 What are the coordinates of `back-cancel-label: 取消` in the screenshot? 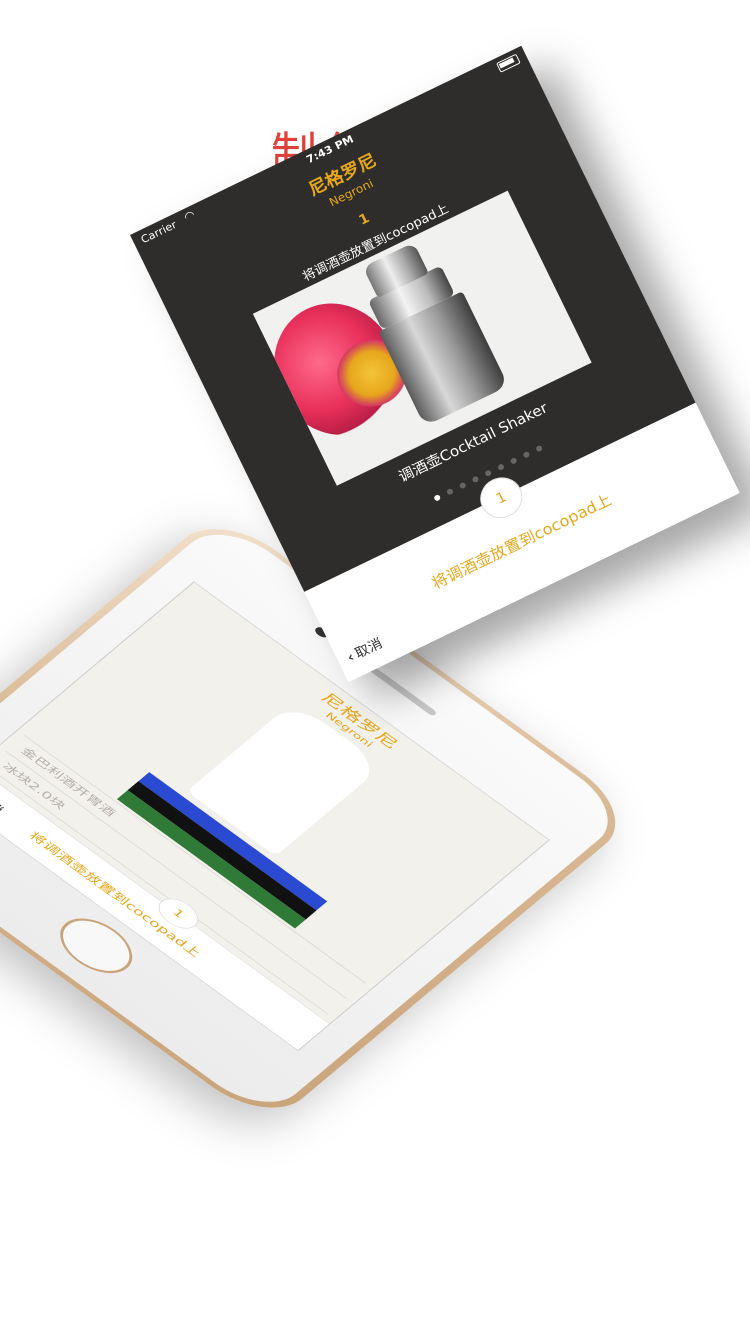 It's located at (3, 802).